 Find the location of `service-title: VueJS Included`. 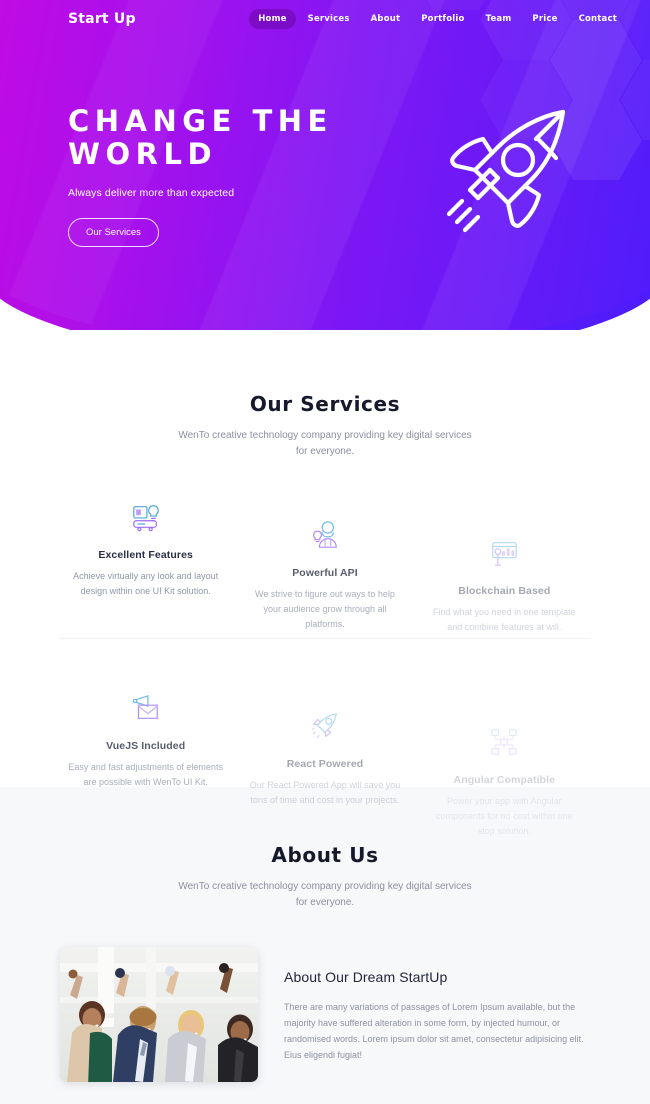

service-title: VueJS Included is located at coordinates (146, 746).